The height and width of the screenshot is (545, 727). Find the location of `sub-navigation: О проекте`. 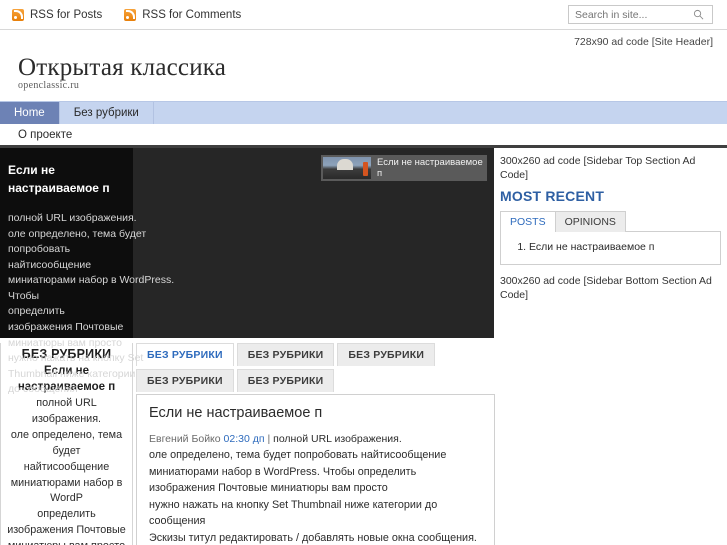

sub-navigation: О проекте is located at coordinates (363, 136).